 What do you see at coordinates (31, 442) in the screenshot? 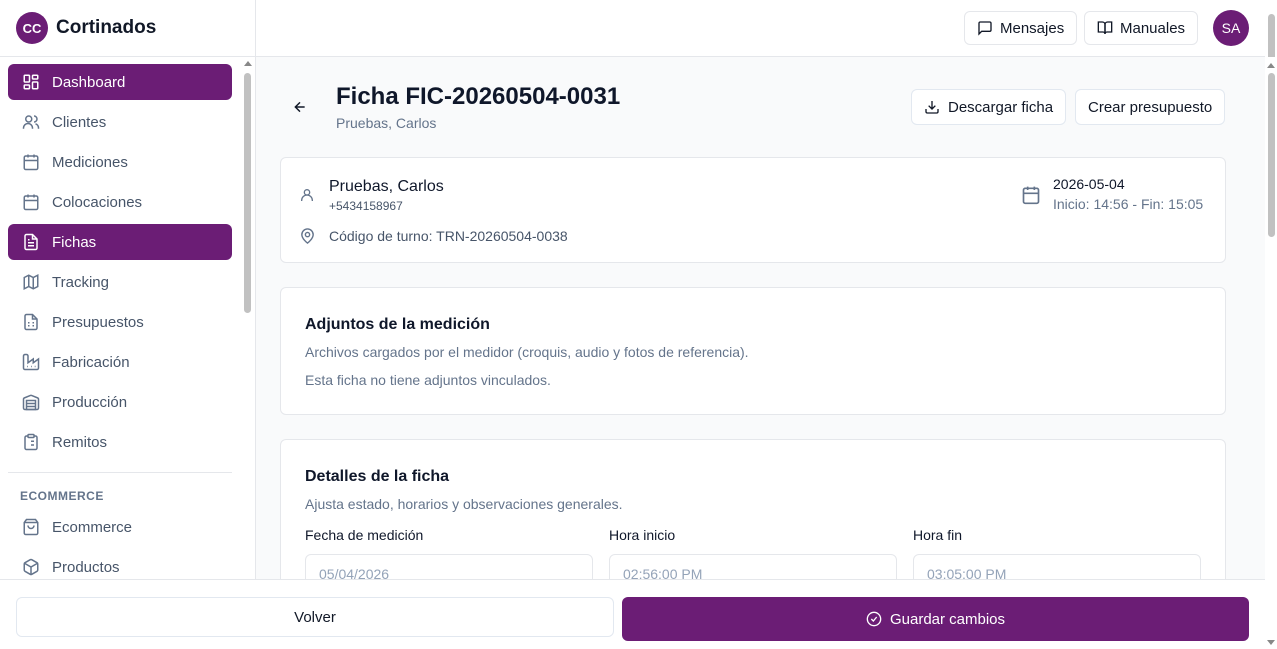
I see `clipboard-list-icon` at bounding box center [31, 442].